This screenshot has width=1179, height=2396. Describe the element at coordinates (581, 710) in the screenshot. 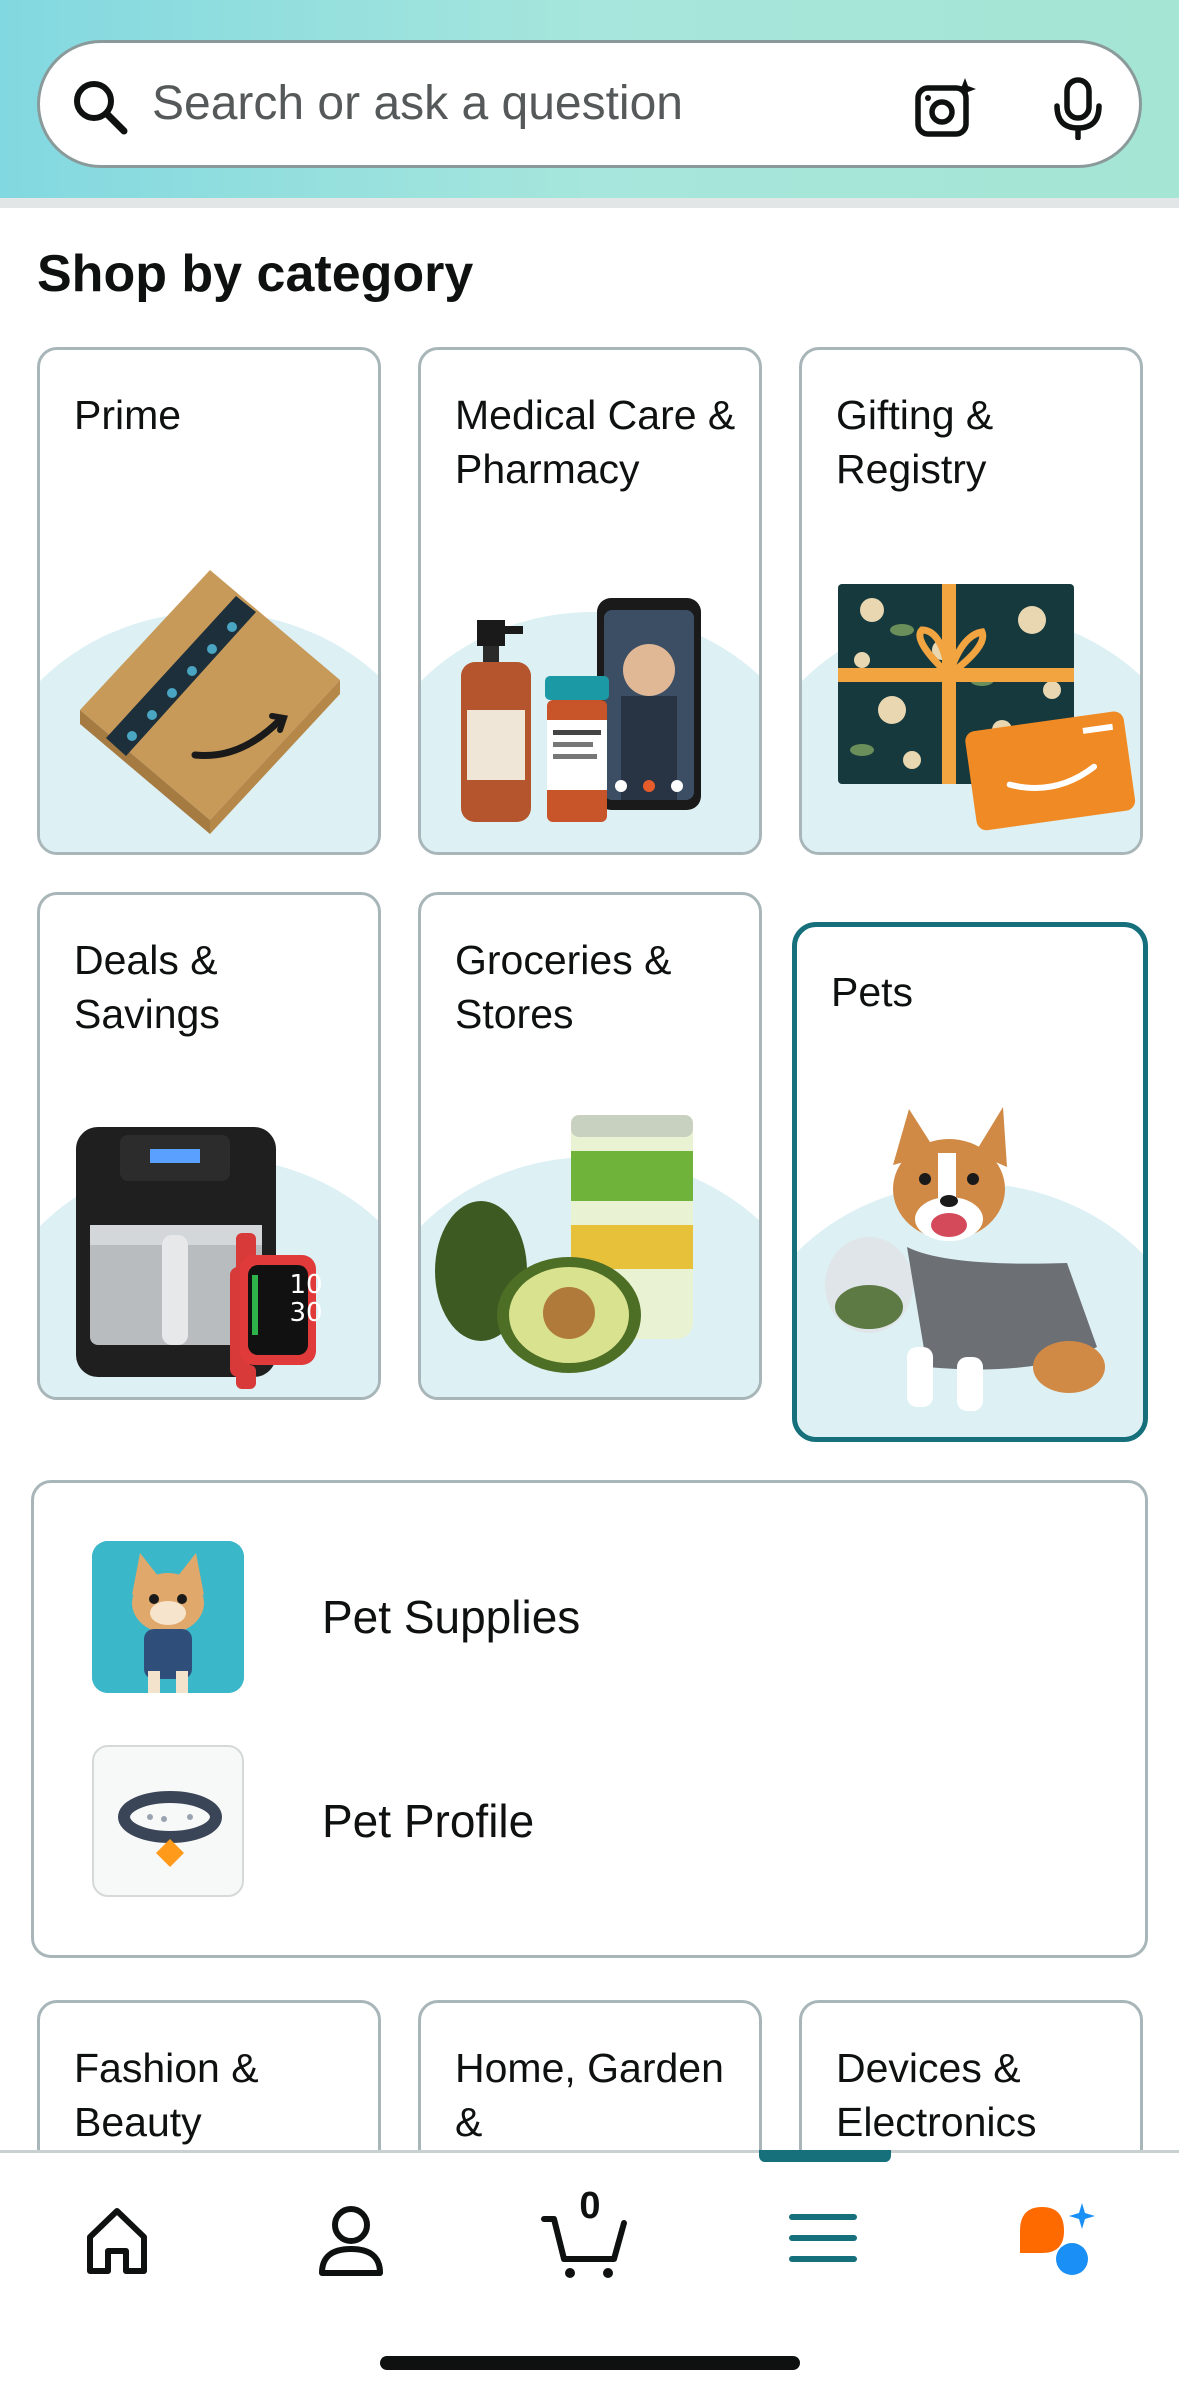

I see `pharmacy-products-image` at that location.